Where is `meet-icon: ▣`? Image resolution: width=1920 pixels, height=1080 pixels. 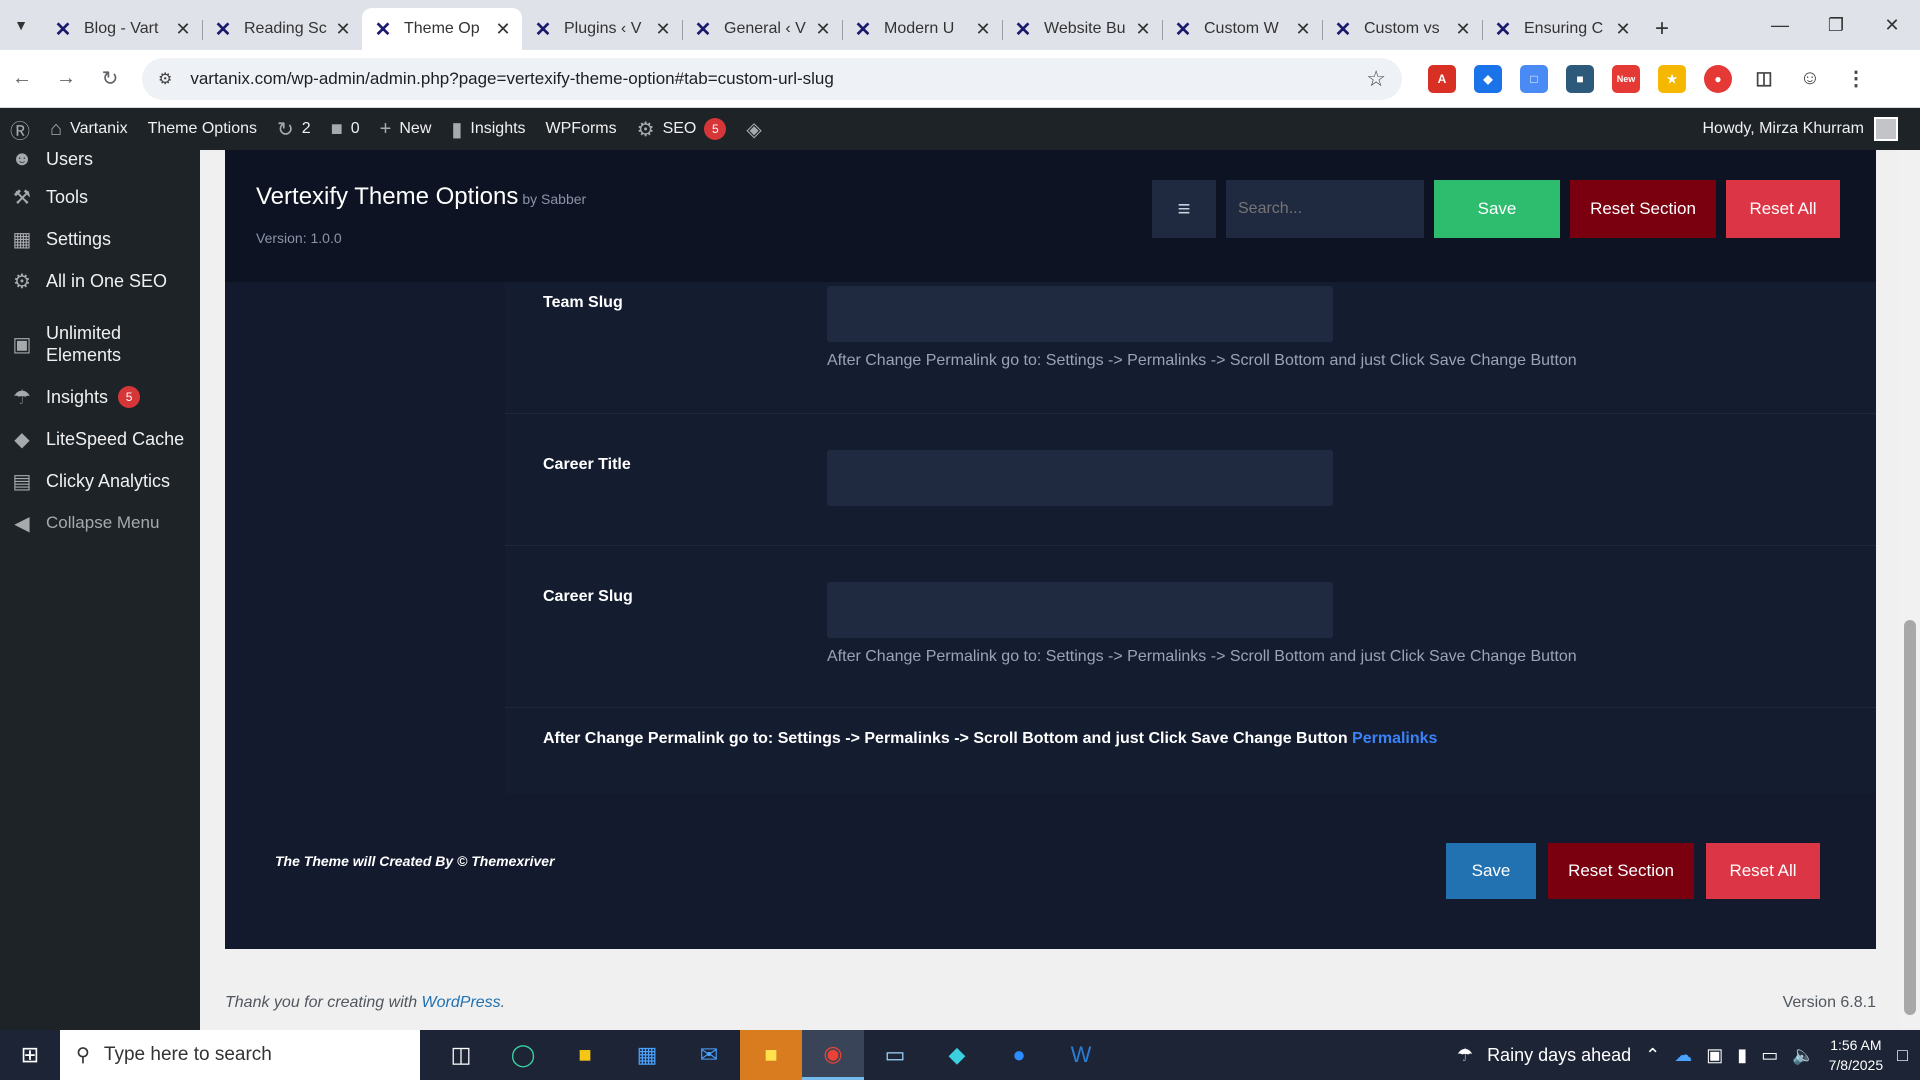 meet-icon: ▣ is located at coordinates (1714, 1055).